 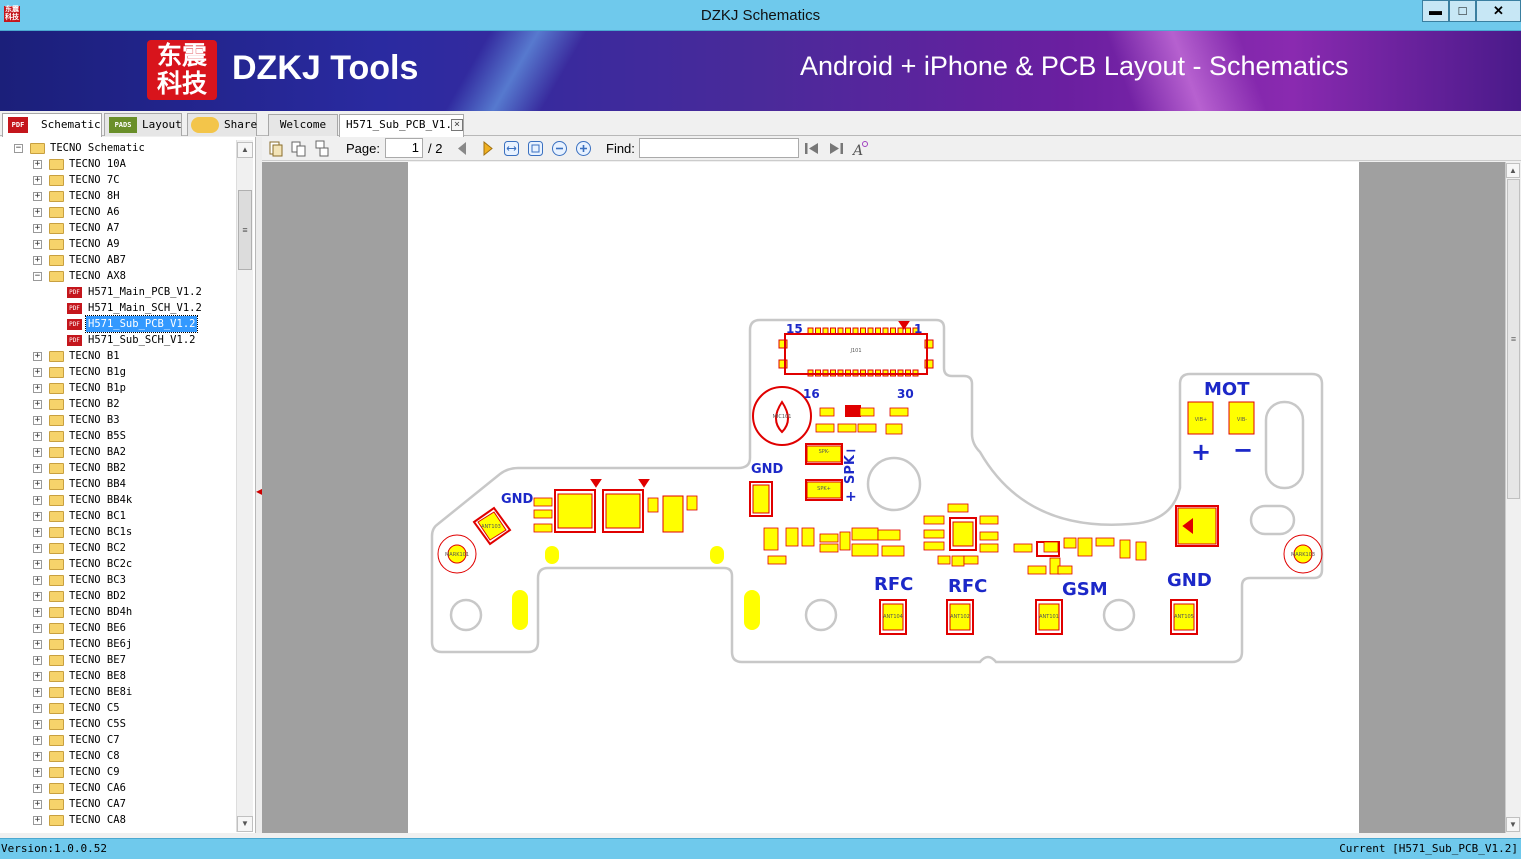 What do you see at coordinates (1498, 11) in the screenshot?
I see `close-button: ✕` at bounding box center [1498, 11].